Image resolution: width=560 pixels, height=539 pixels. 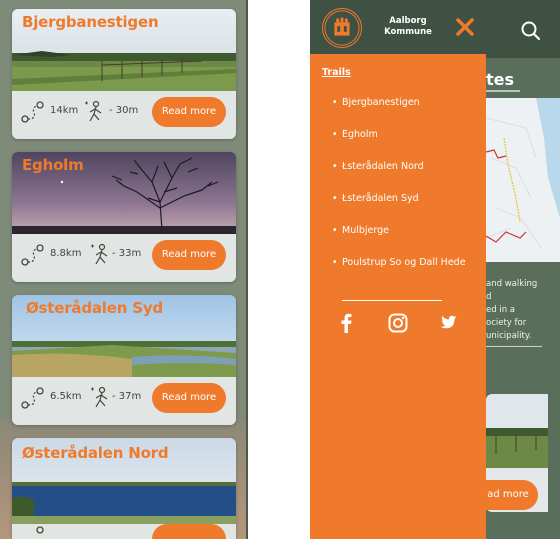 I want to click on ascent-value: - 37m, so click(x=127, y=396).